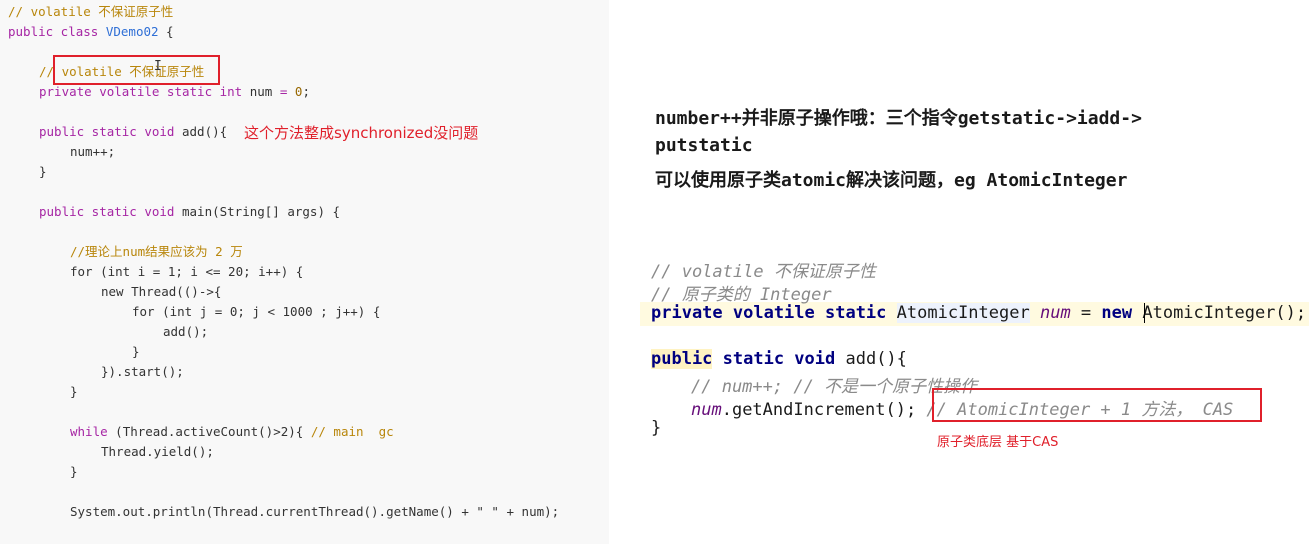  I want to click on keyword: private volatile static, so click(769, 313).